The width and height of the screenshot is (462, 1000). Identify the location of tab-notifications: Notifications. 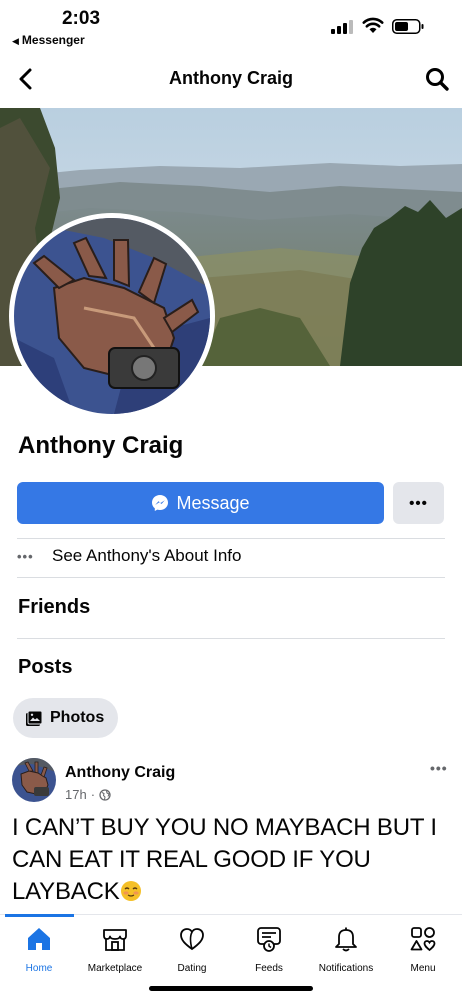
(346, 949).